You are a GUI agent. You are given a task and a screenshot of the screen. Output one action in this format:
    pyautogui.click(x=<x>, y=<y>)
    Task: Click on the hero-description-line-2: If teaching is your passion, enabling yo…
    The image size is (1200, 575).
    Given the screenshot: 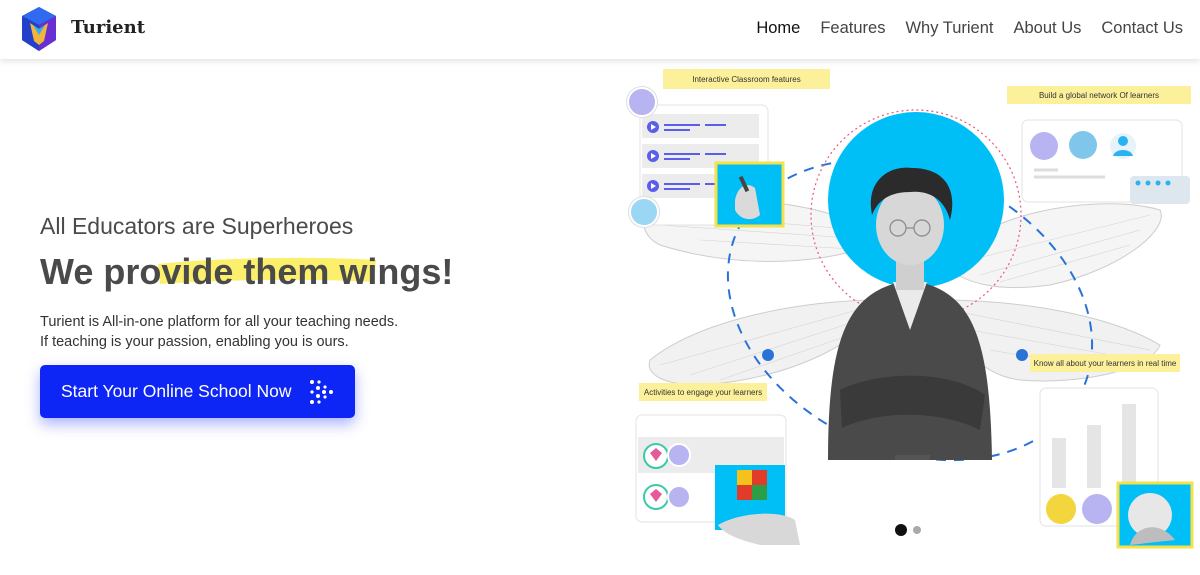 What is the action you would take?
    pyautogui.click(x=194, y=342)
    